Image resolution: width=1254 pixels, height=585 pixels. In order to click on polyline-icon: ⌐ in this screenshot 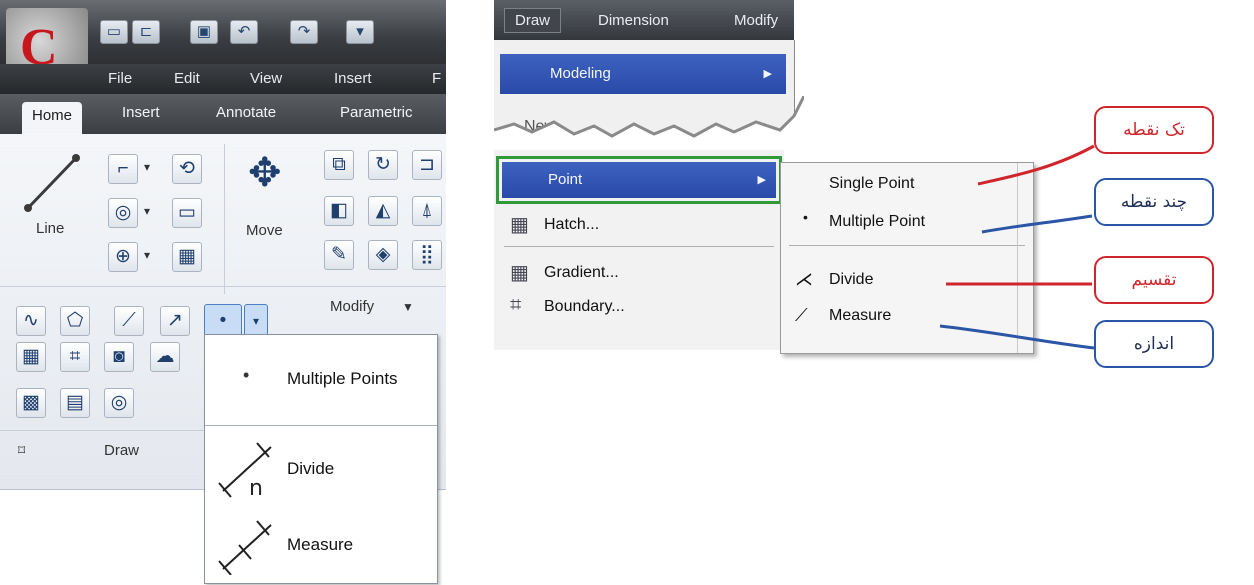, I will do `click(123, 169)`.